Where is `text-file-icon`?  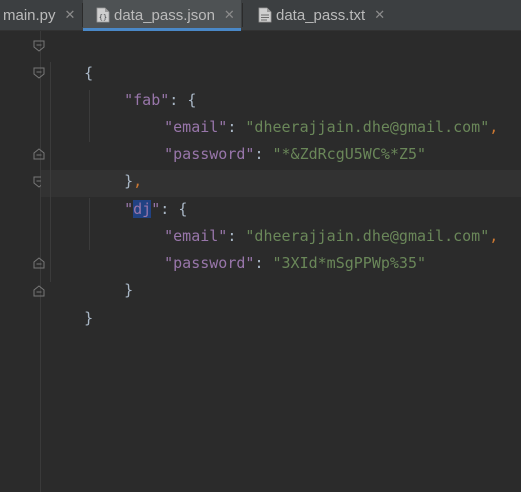
text-file-icon is located at coordinates (265, 15).